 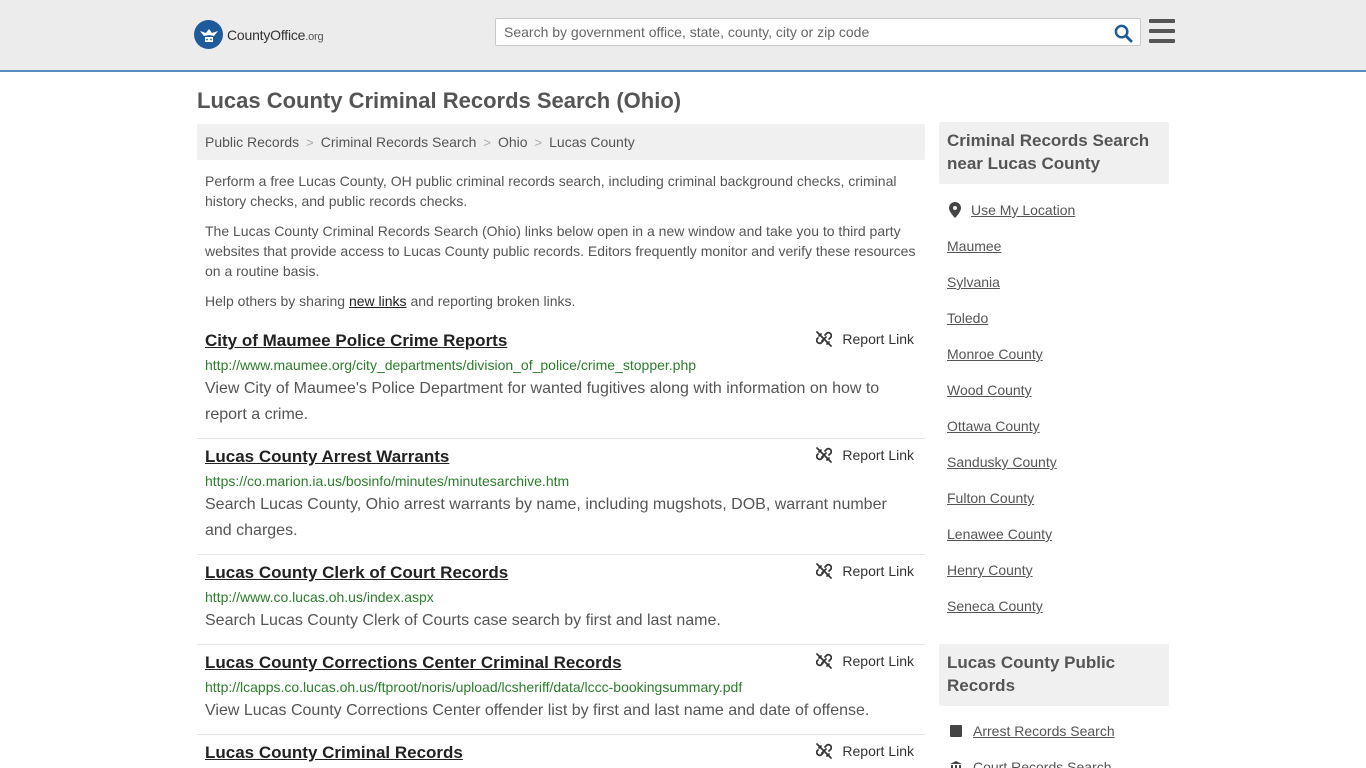 What do you see at coordinates (1058, 534) in the screenshot?
I see `nearby-item: Lenawee County` at bounding box center [1058, 534].